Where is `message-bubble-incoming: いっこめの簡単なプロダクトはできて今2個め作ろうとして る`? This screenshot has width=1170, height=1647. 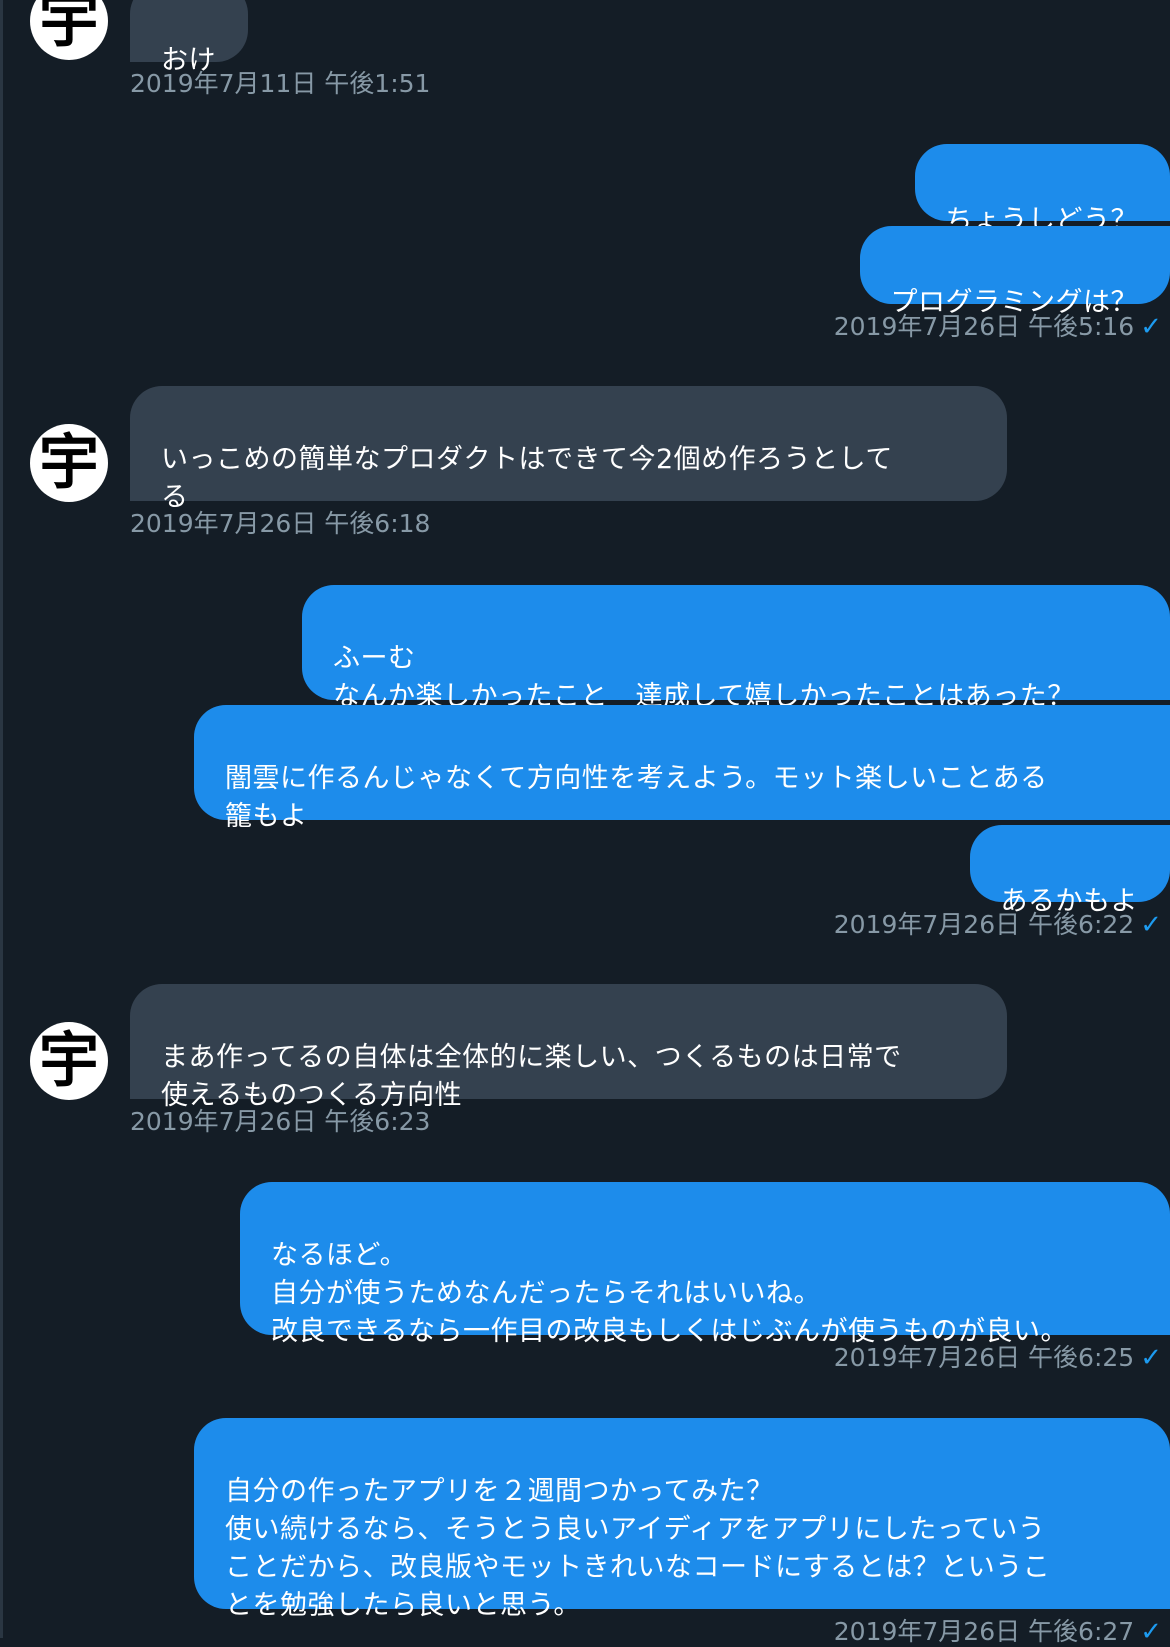 message-bubble-incoming: いっこめの簡単なプロダクトはできて今2個め作ろうとして る is located at coordinates (568, 443).